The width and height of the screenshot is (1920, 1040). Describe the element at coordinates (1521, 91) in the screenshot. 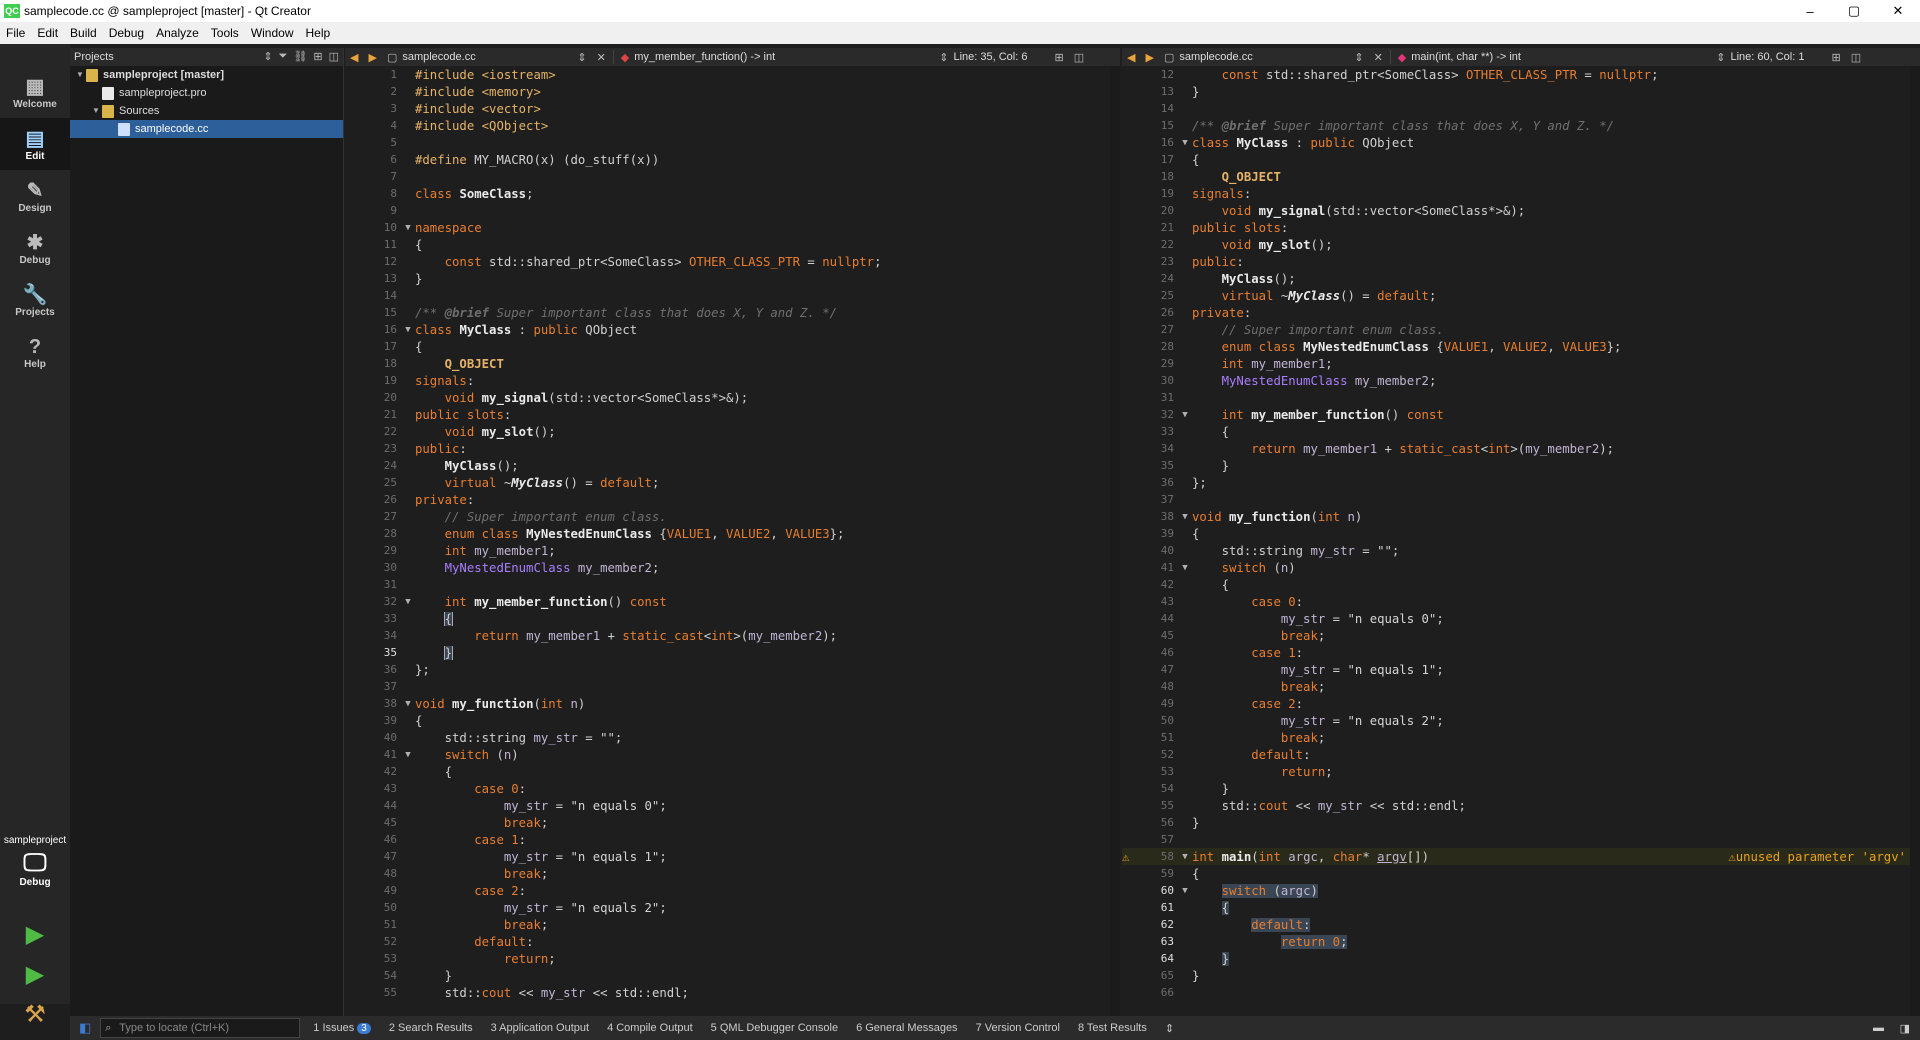

I see `code-line: 13}` at that location.